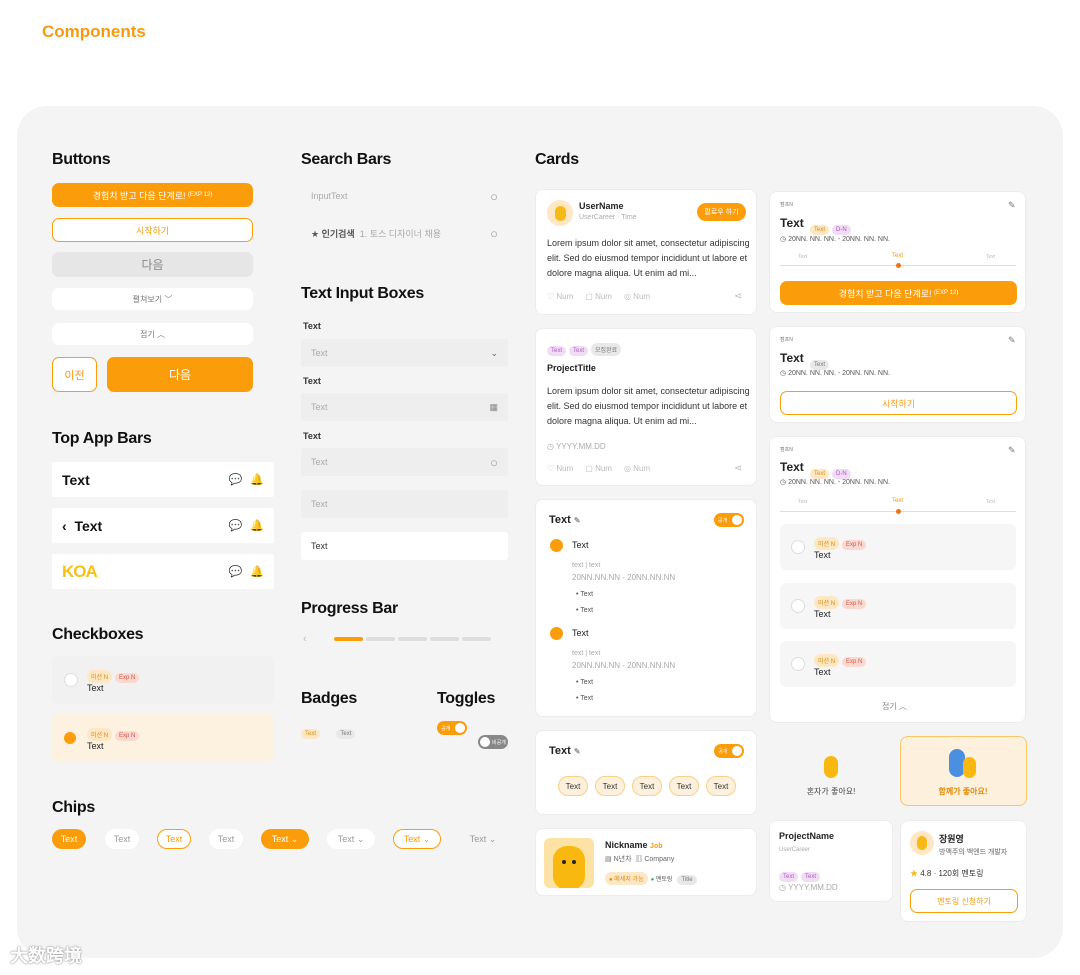  Describe the element at coordinates (483, 839) in the screenshot. I see `chip-dropdown-plain: Text ⌄` at that location.